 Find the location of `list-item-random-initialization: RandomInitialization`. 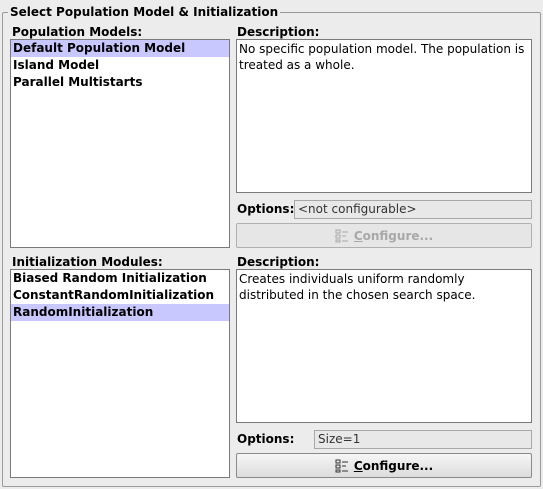

list-item-random-initialization: RandomInitialization is located at coordinates (120, 312).